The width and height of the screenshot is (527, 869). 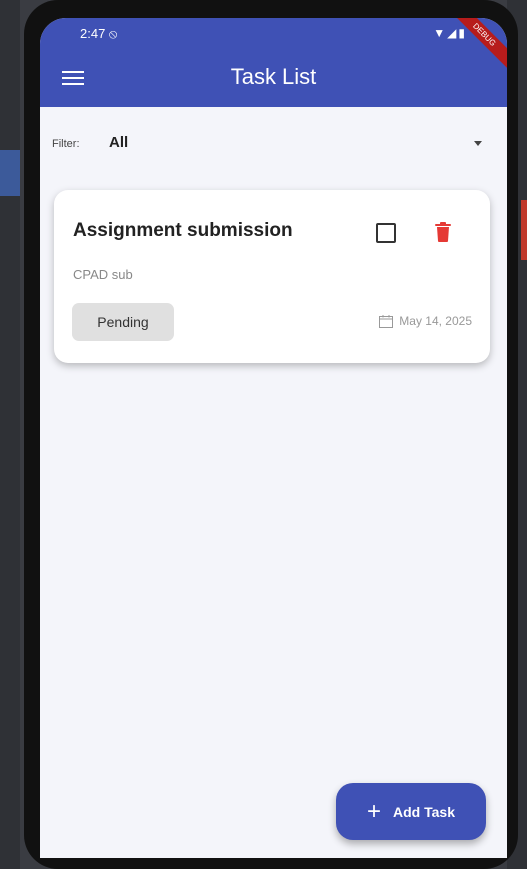 What do you see at coordinates (99, 33) in the screenshot?
I see `status-time: 2:47 ⦸` at bounding box center [99, 33].